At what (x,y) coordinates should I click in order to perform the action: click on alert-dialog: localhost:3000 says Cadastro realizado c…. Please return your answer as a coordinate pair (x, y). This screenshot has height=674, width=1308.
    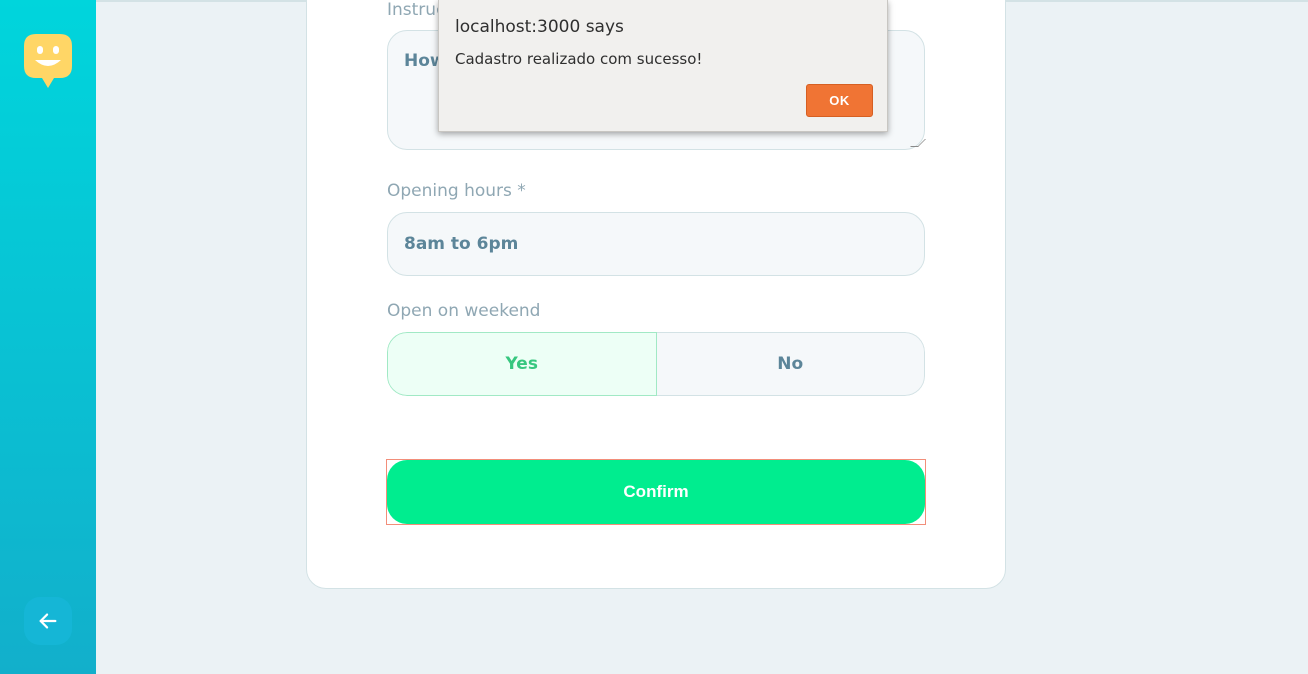
    Looking at the image, I should click on (663, 66).